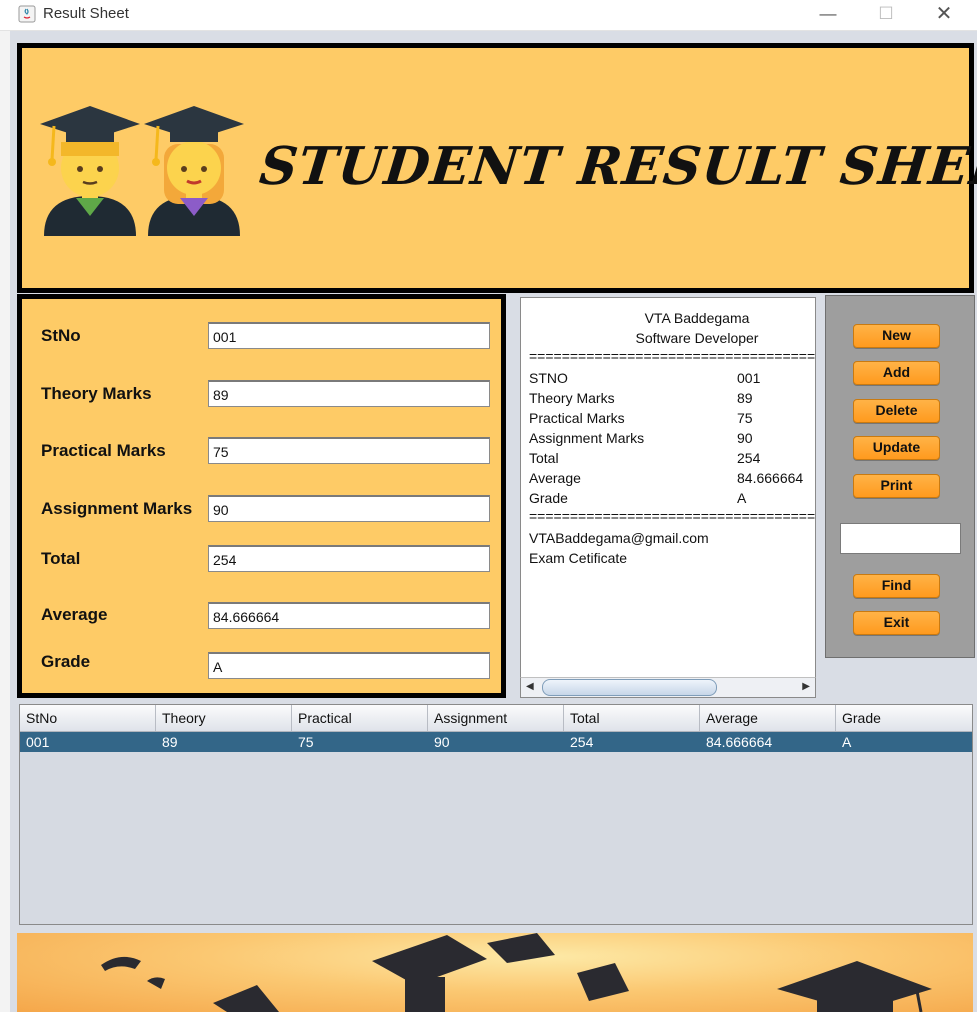 Image resolution: width=977 pixels, height=1012 pixels. What do you see at coordinates (577, 418) in the screenshot?
I see `receipt-row-label: Practical Marks` at bounding box center [577, 418].